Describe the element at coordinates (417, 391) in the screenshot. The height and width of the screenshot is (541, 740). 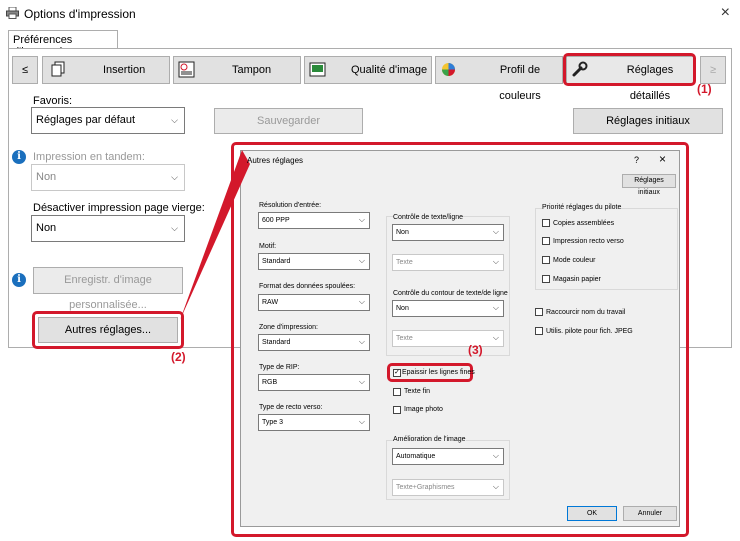
I see `thin-text-label: Texte fin` at that location.